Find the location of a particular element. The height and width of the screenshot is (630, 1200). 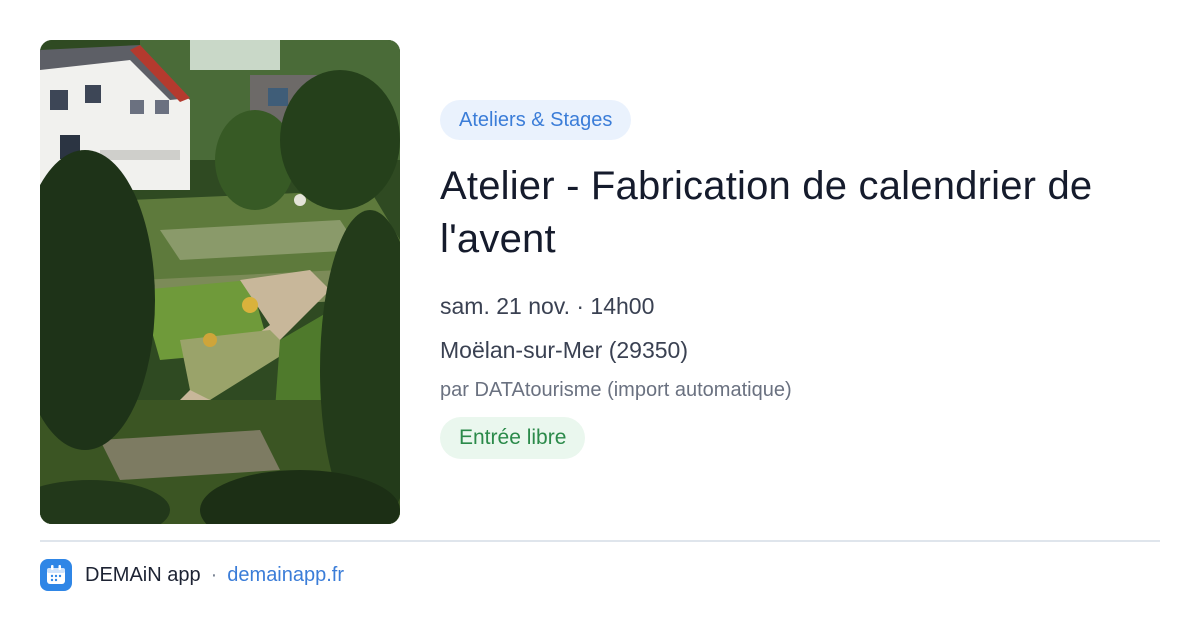

app-name: DEMAiN app is located at coordinates (143, 574).